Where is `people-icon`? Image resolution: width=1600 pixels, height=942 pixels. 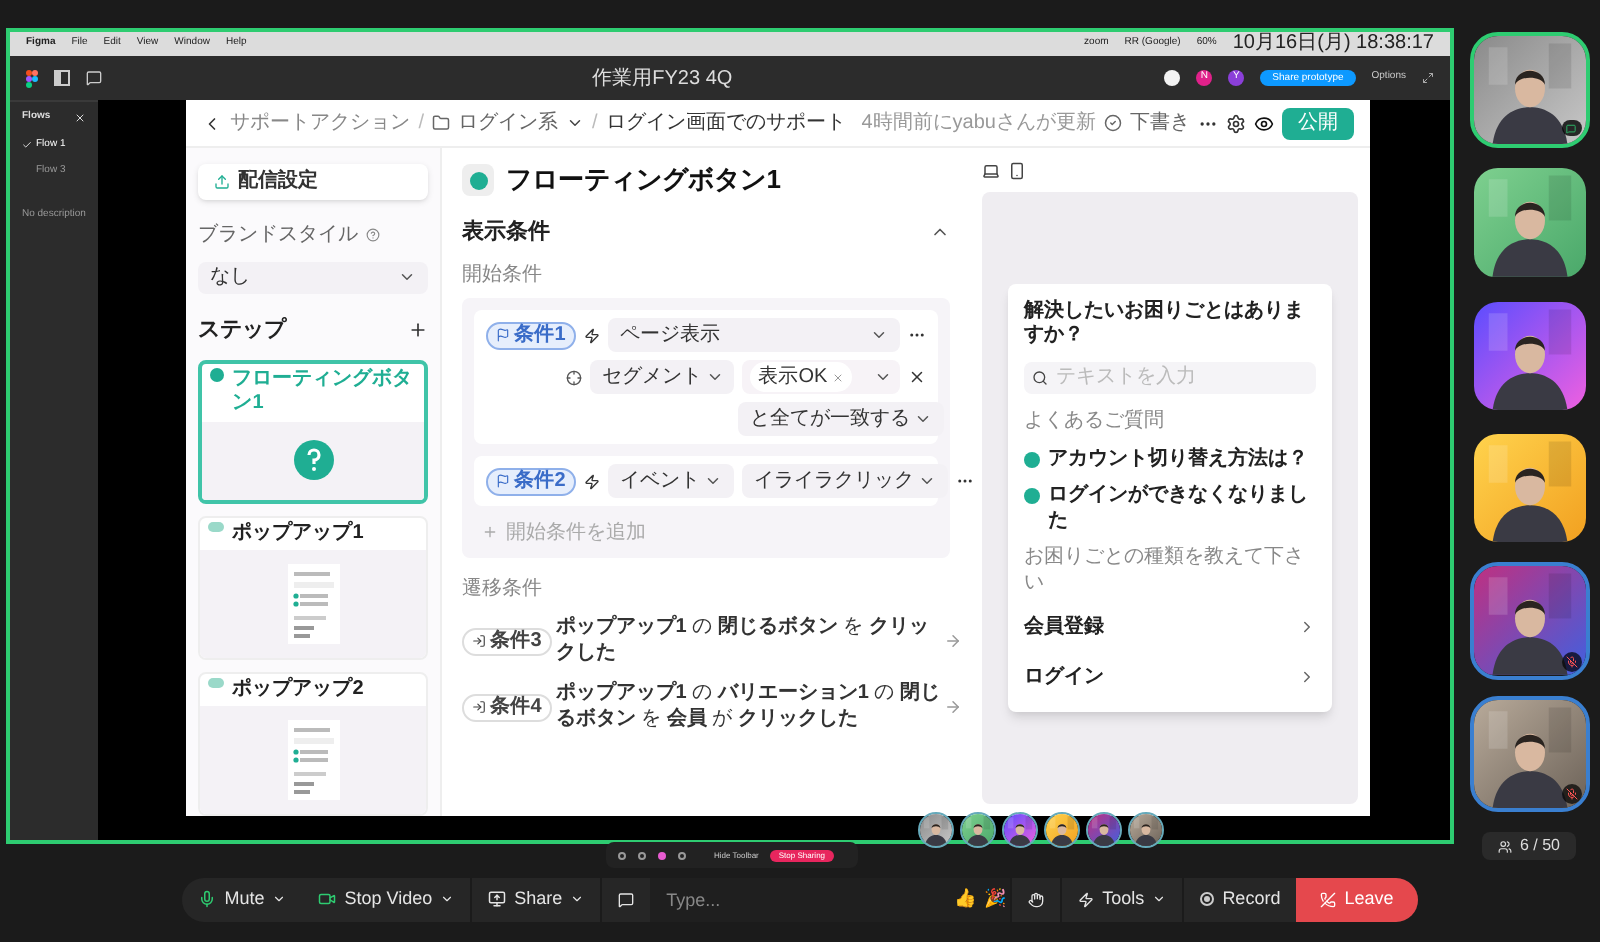 people-icon is located at coordinates (1504, 846).